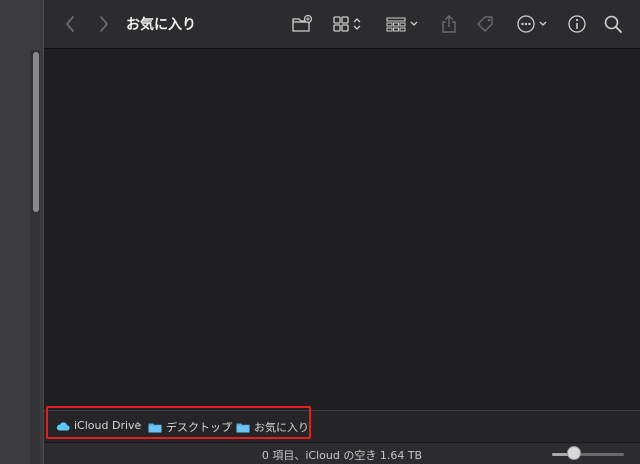 The height and width of the screenshot is (464, 640). Describe the element at coordinates (342, 426) in the screenshot. I see `path-bar: iCloud Drive › デスクトップ › お気に入り` at that location.